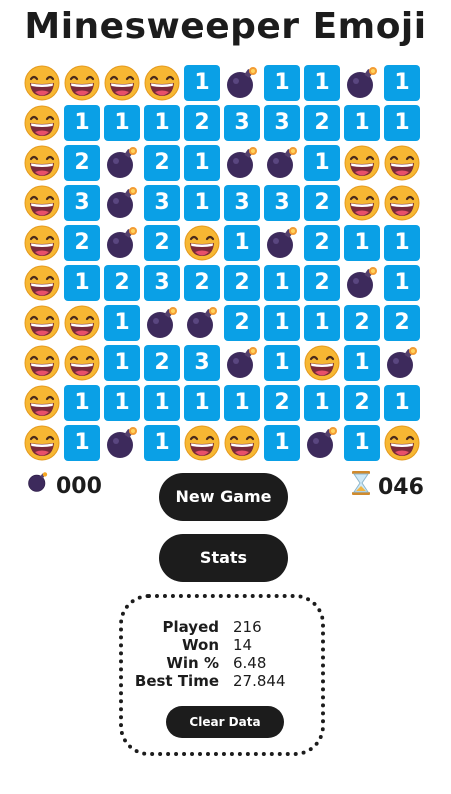  What do you see at coordinates (225, 722) in the screenshot?
I see `clear-data-button: Clear Data` at bounding box center [225, 722].